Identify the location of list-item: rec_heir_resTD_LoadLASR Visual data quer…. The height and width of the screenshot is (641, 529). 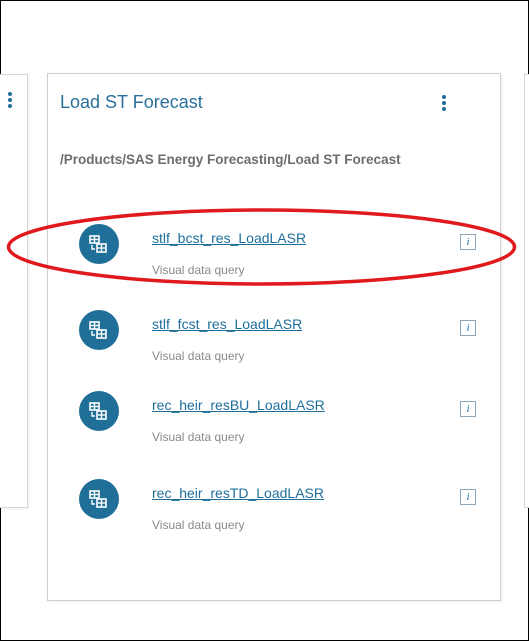
(274, 509).